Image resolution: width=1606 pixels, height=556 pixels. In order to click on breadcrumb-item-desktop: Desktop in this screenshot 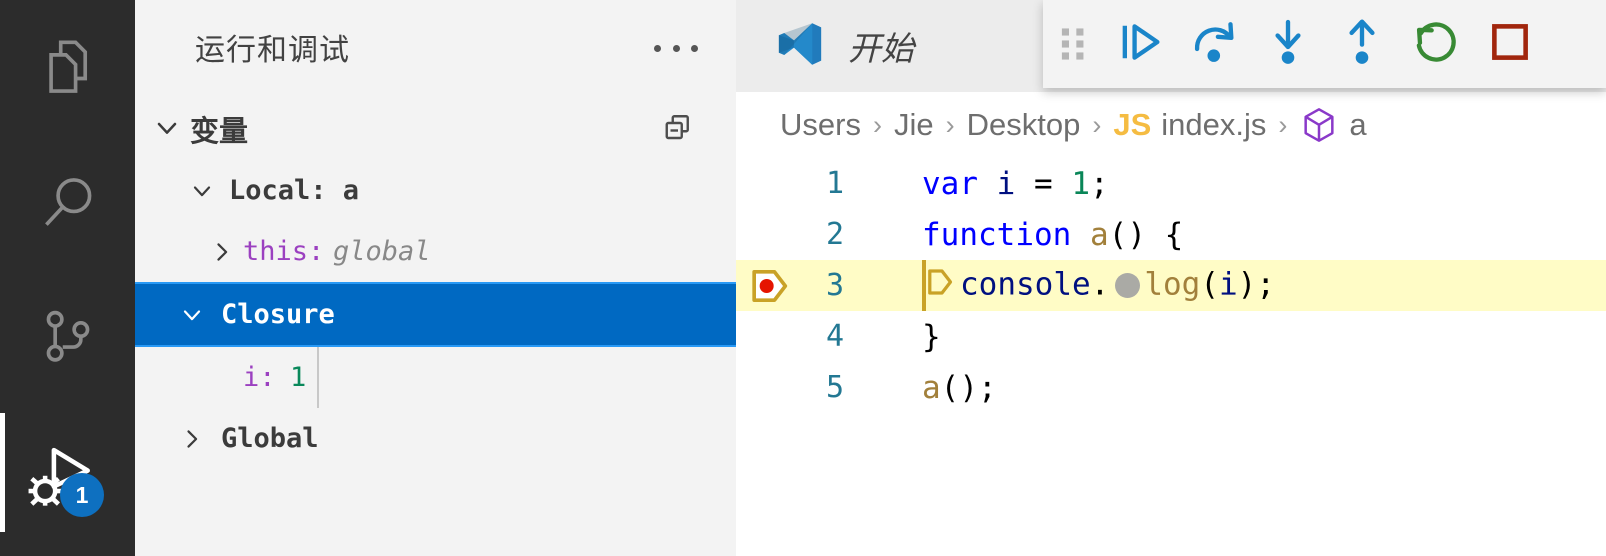, I will do `click(1024, 125)`.